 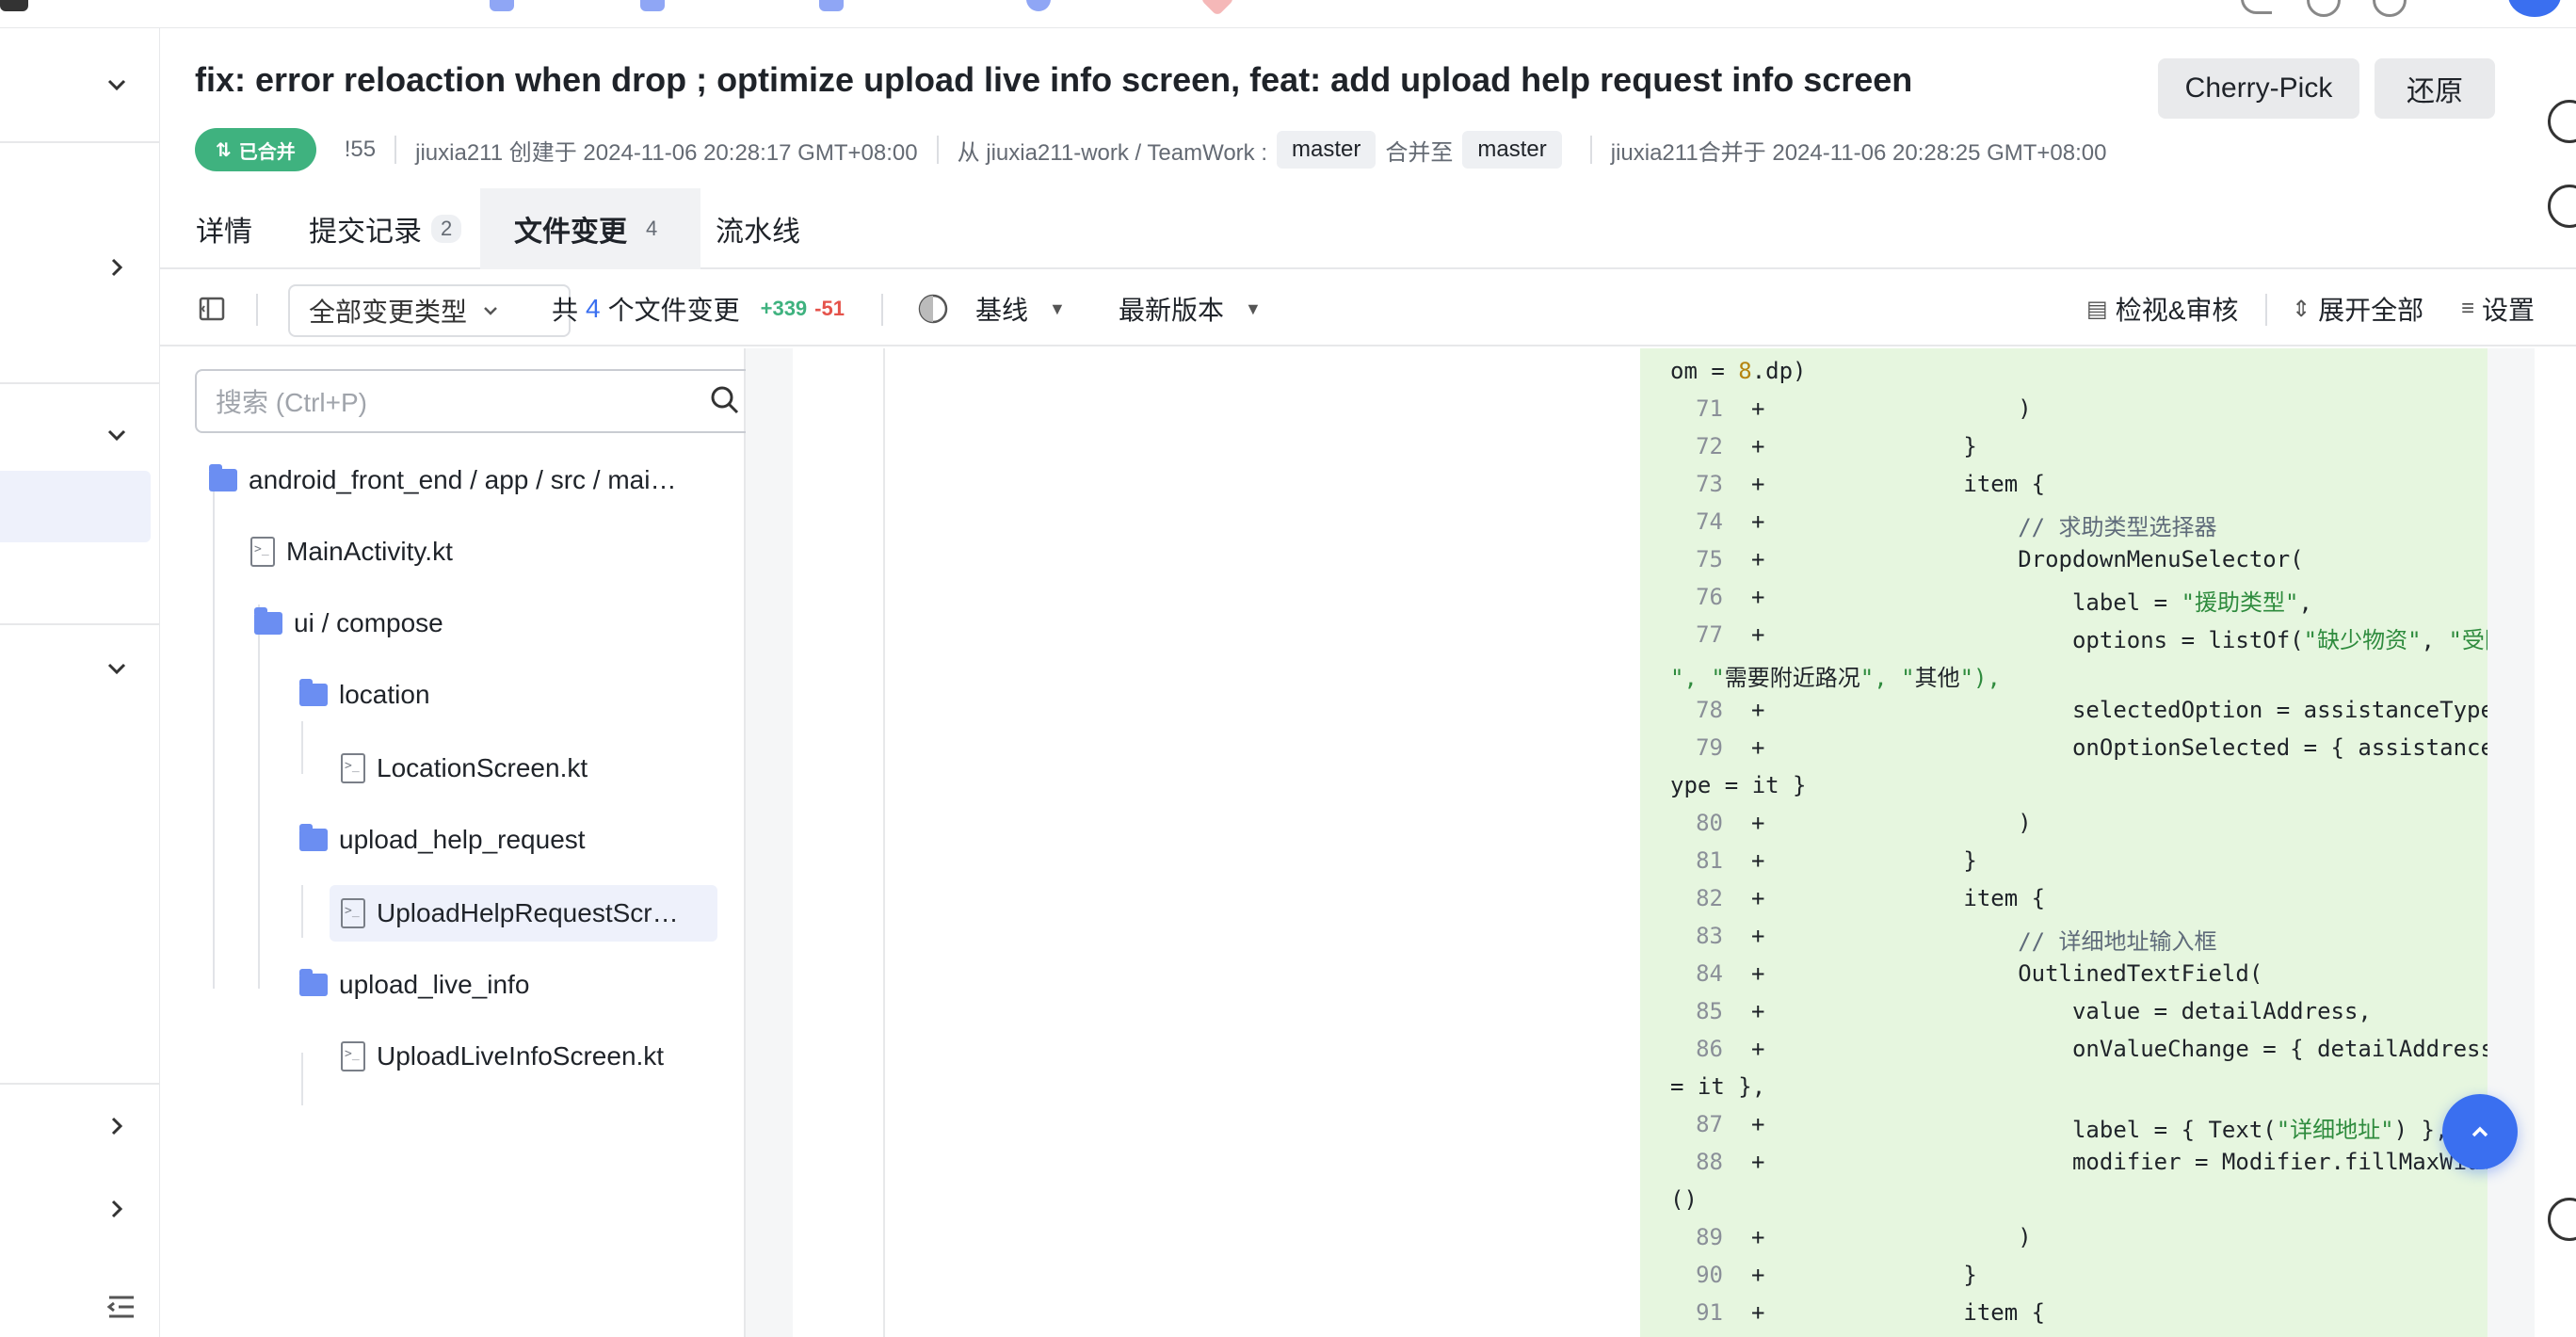 I want to click on code-string: "详细地址", so click(x=2335, y=1130).